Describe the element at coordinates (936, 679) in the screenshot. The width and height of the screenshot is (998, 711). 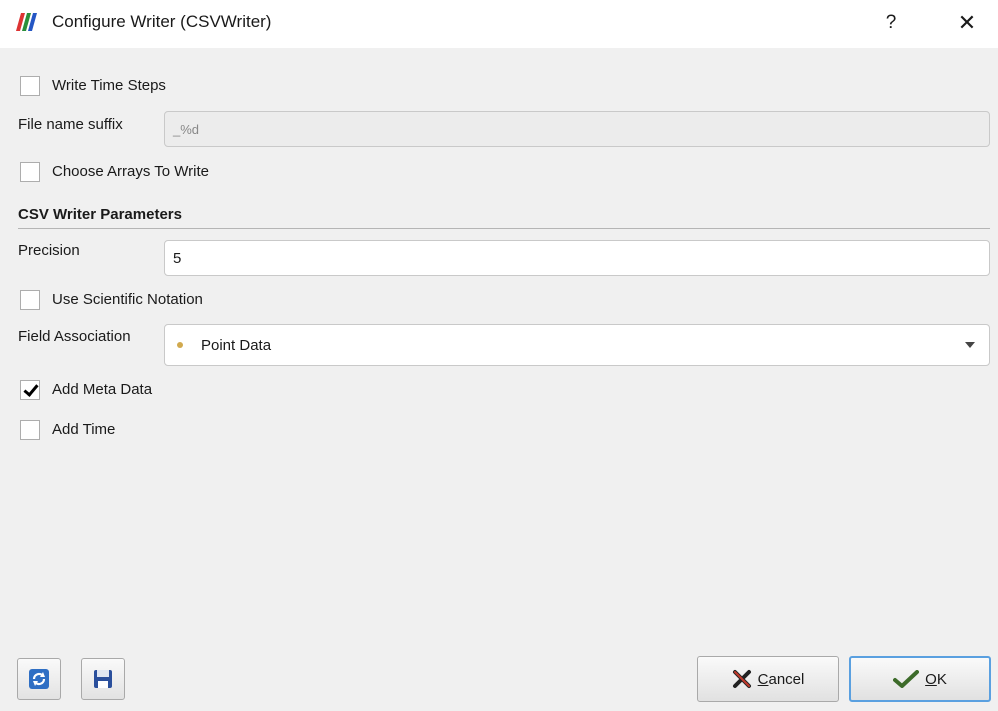
I see `ok-label: OK` at that location.